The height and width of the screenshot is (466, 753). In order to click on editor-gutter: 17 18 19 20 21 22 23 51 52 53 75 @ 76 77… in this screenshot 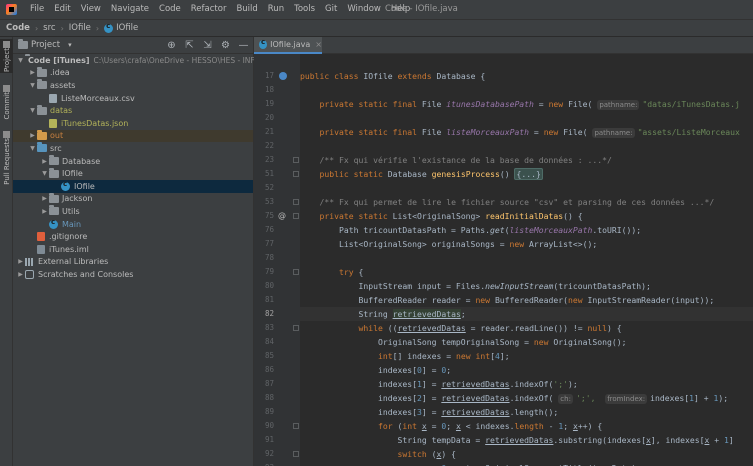, I will do `click(277, 260)`.